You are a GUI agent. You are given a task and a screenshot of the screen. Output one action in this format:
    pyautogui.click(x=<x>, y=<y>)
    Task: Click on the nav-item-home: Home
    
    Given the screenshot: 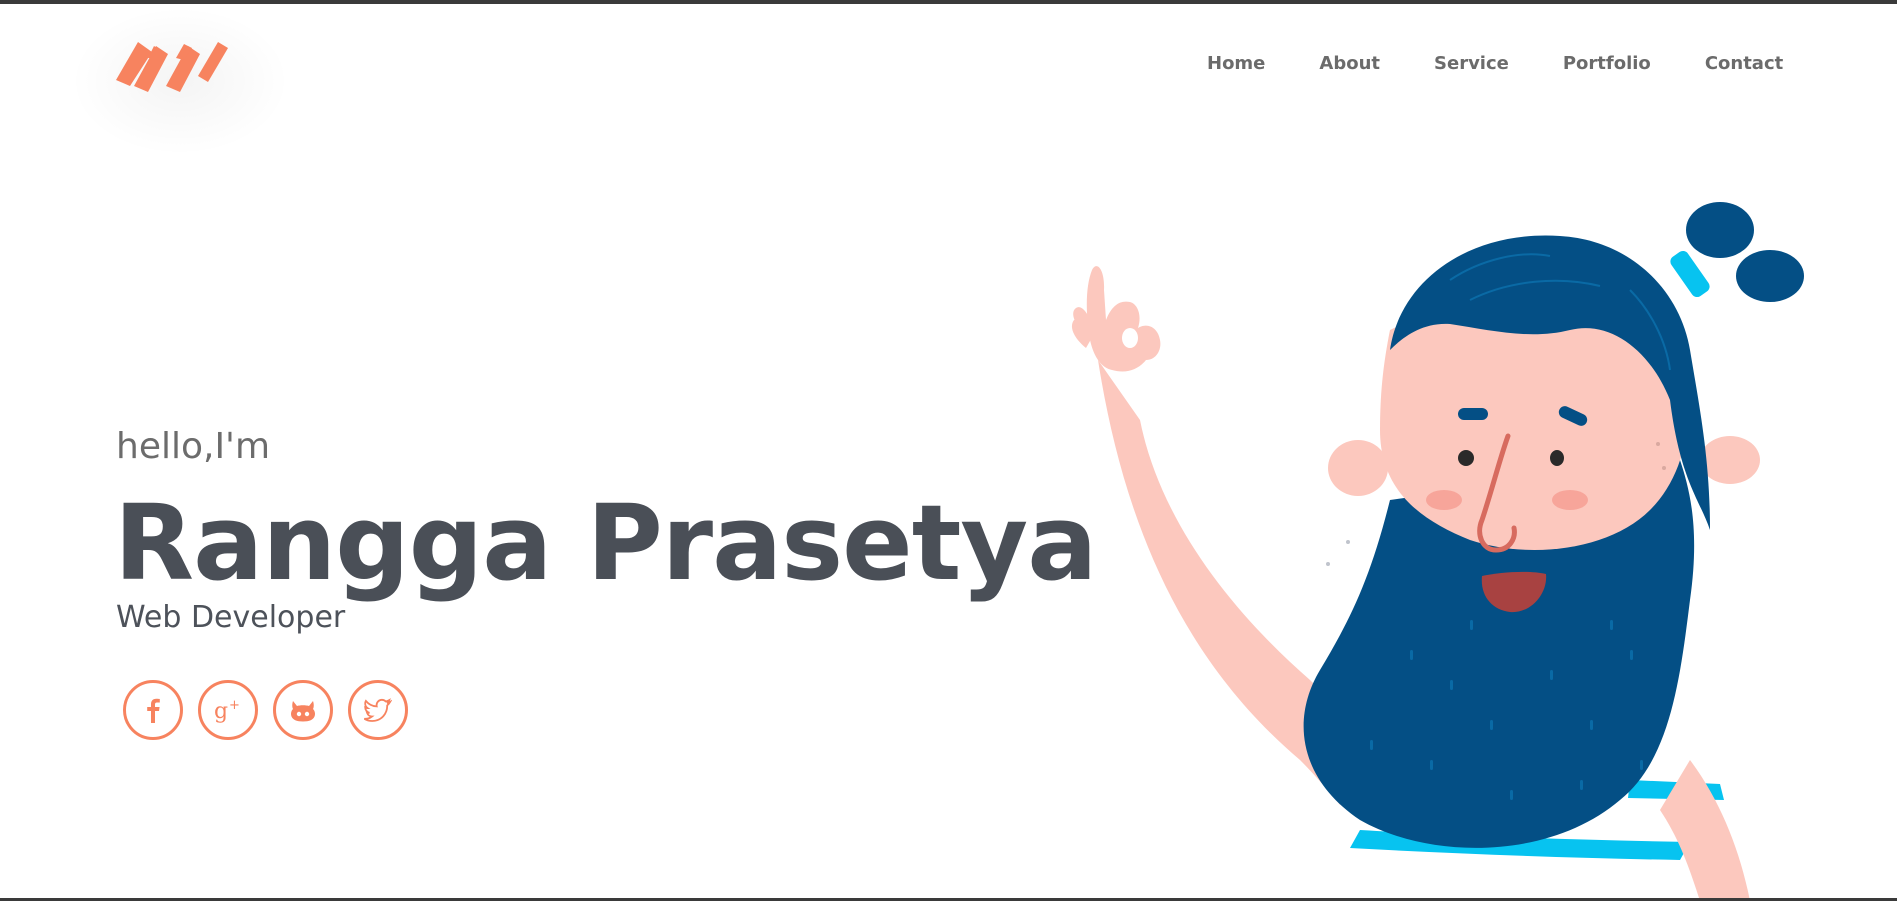 What is the action you would take?
    pyautogui.click(x=1236, y=64)
    